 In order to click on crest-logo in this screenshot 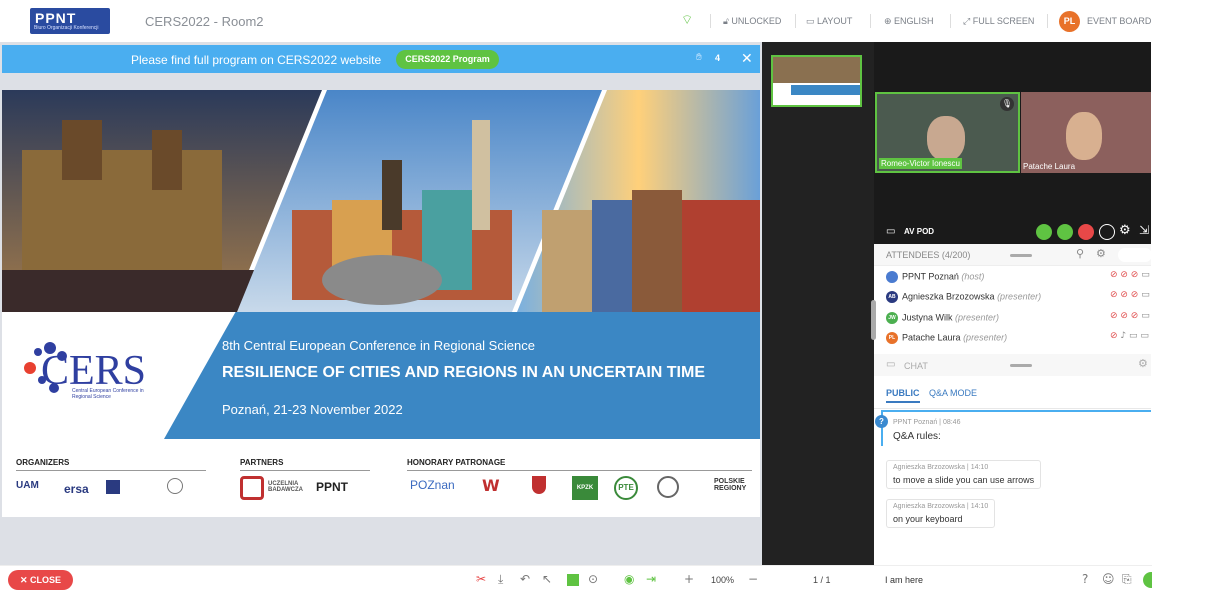, I will do `click(539, 485)`.